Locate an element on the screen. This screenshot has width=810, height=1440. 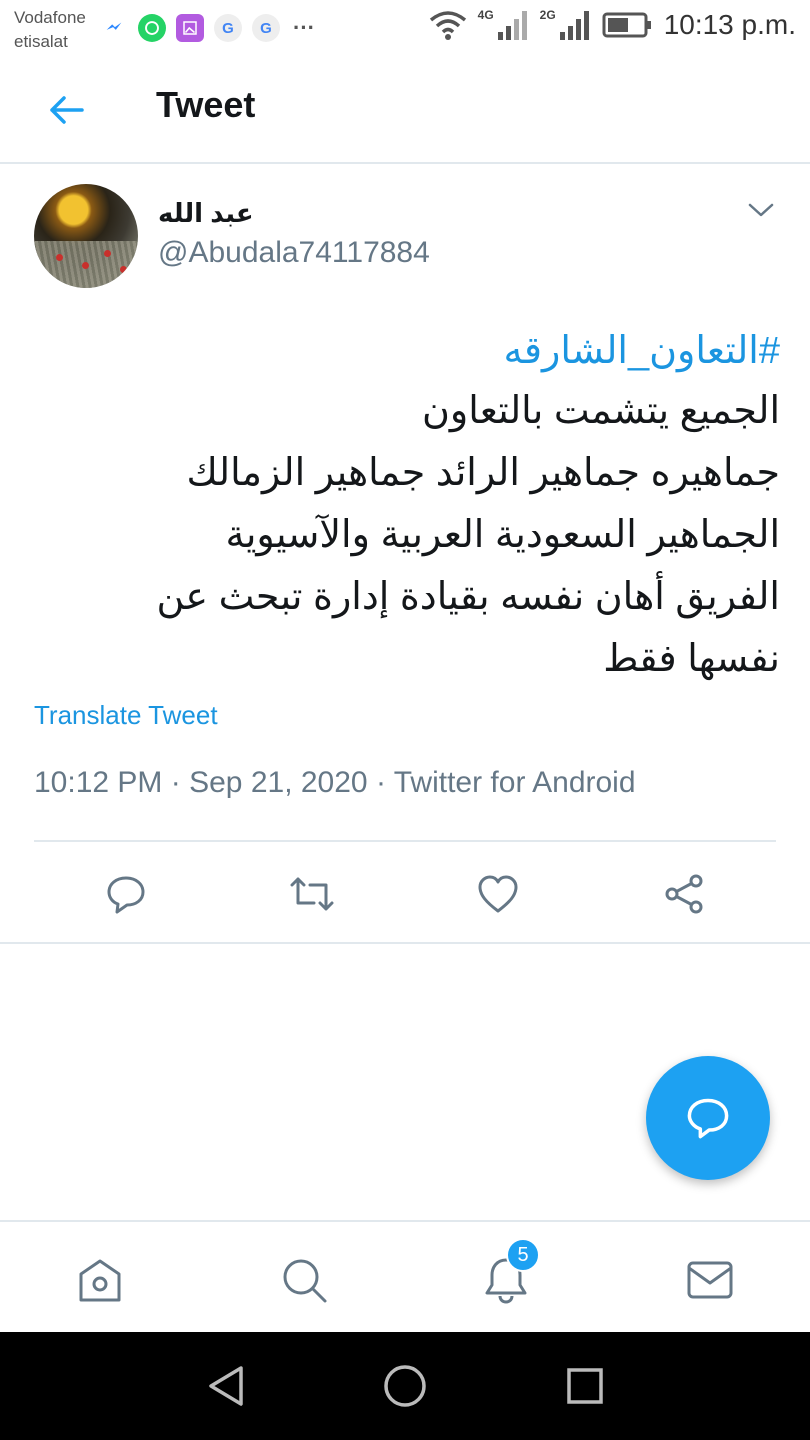
share-button is located at coordinates (684, 894).